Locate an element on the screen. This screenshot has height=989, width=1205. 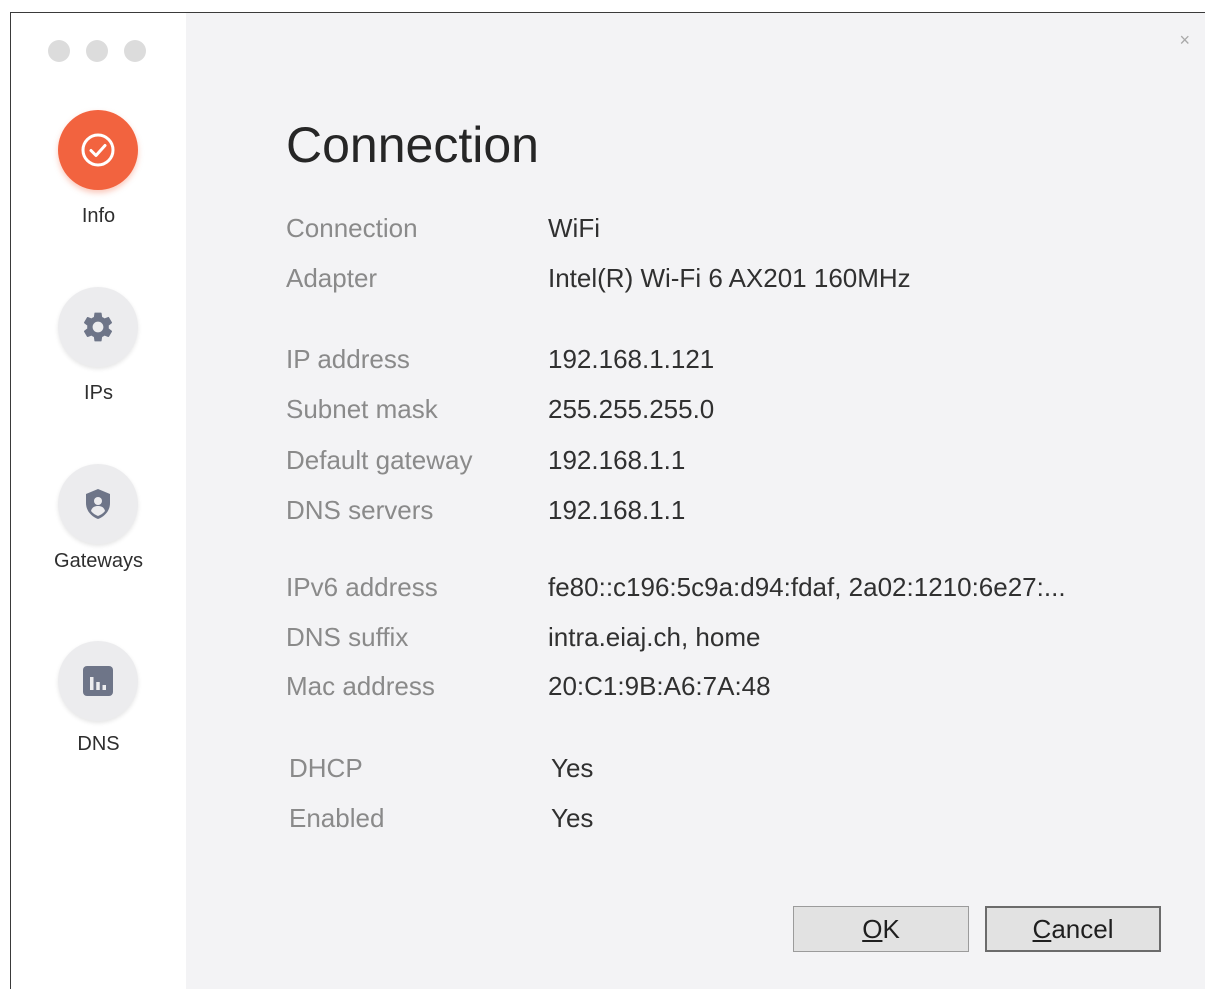
cancel-mnemonic: C is located at coordinates (1042, 928).